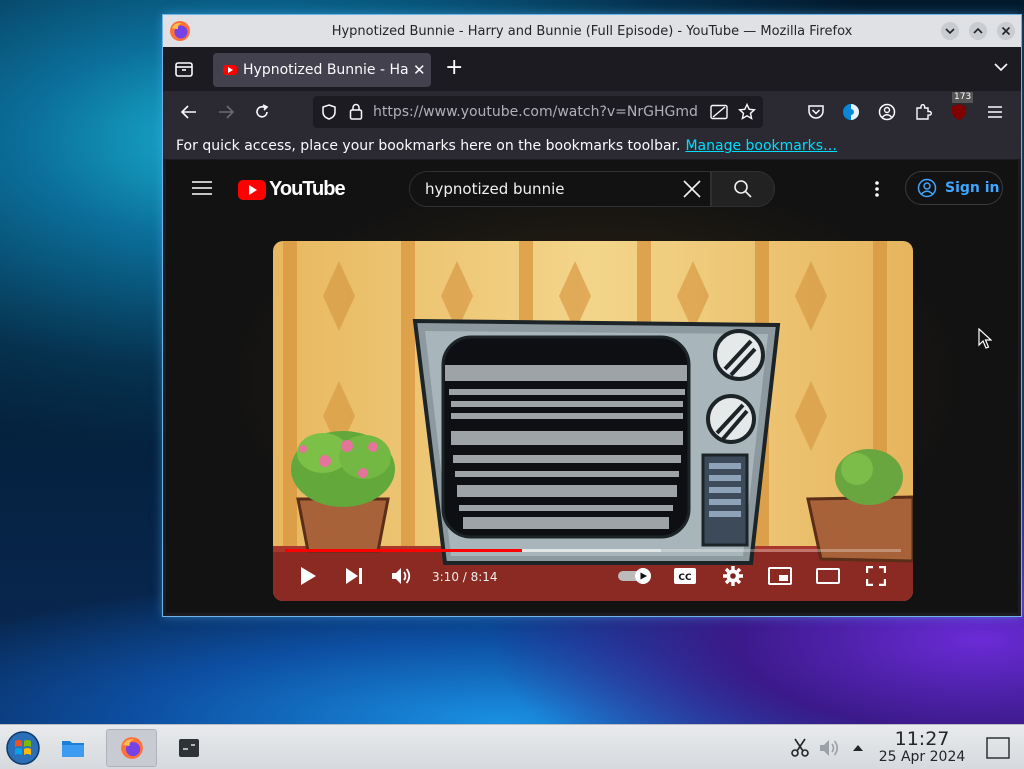  What do you see at coordinates (959, 112) in the screenshot?
I see `ublock-shield-icon` at bounding box center [959, 112].